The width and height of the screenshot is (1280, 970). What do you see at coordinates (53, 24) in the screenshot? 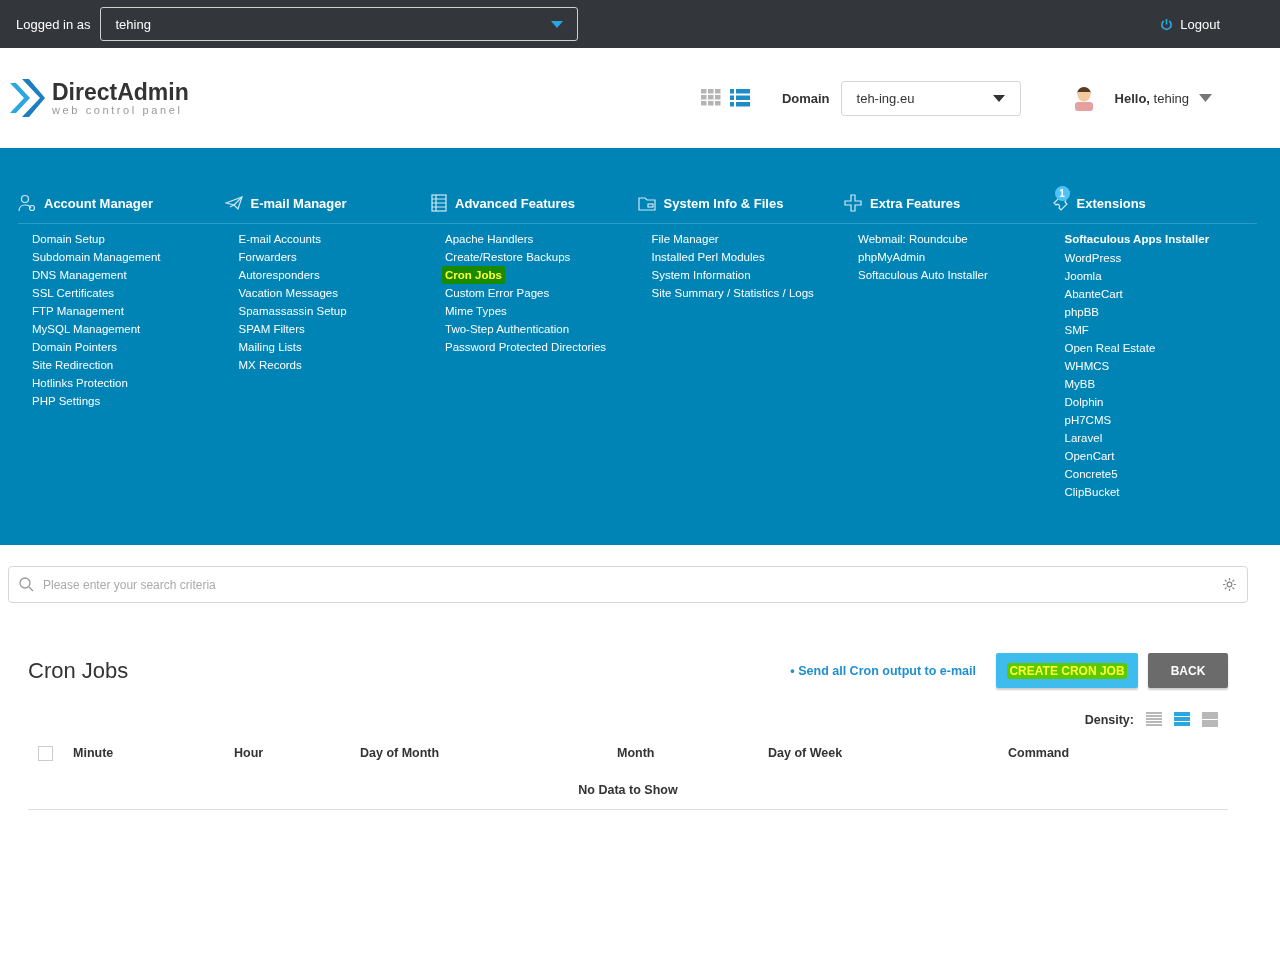
I see `logged-in-label: Logged in as` at bounding box center [53, 24].